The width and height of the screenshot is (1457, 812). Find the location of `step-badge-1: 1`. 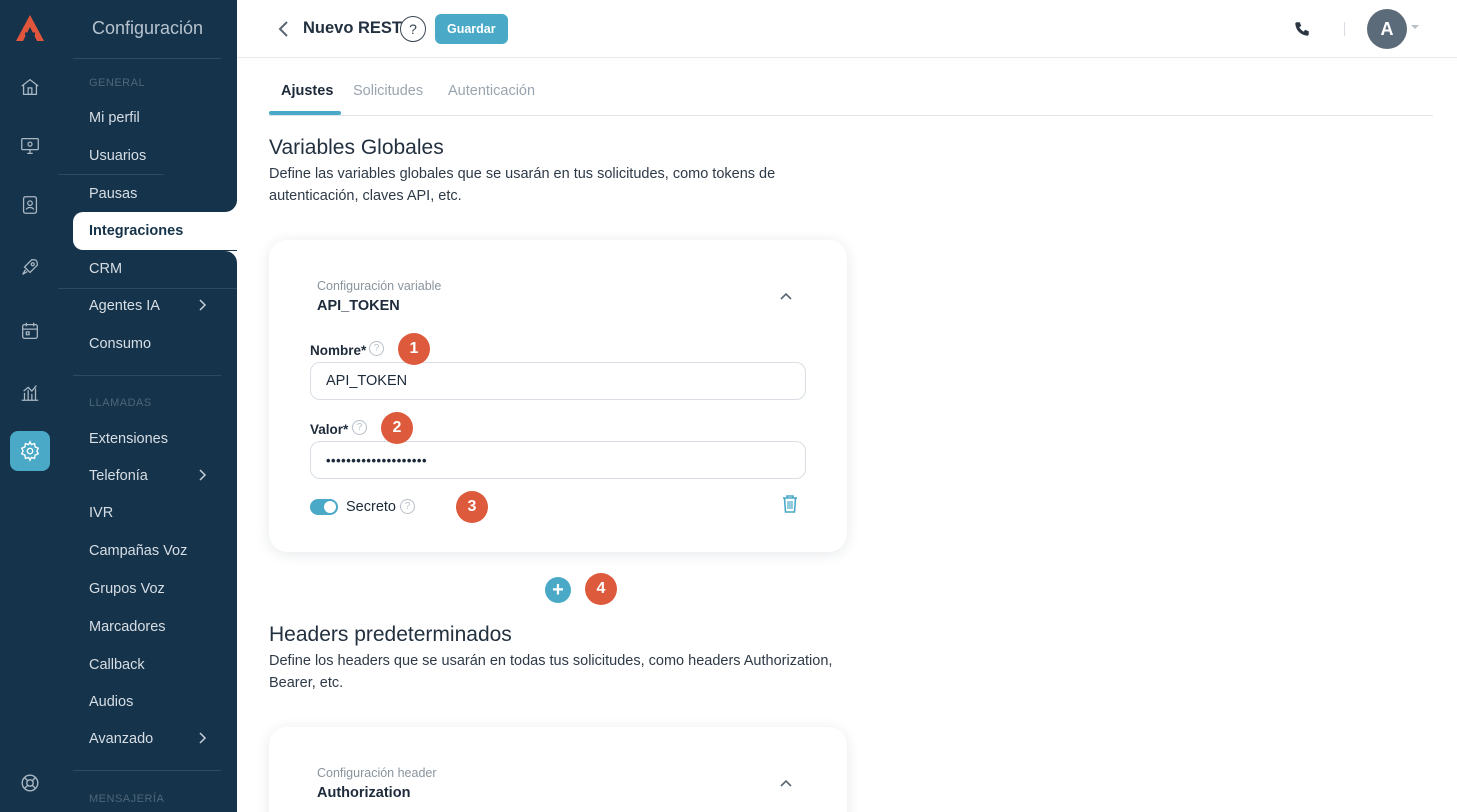

step-badge-1: 1 is located at coordinates (414, 349).